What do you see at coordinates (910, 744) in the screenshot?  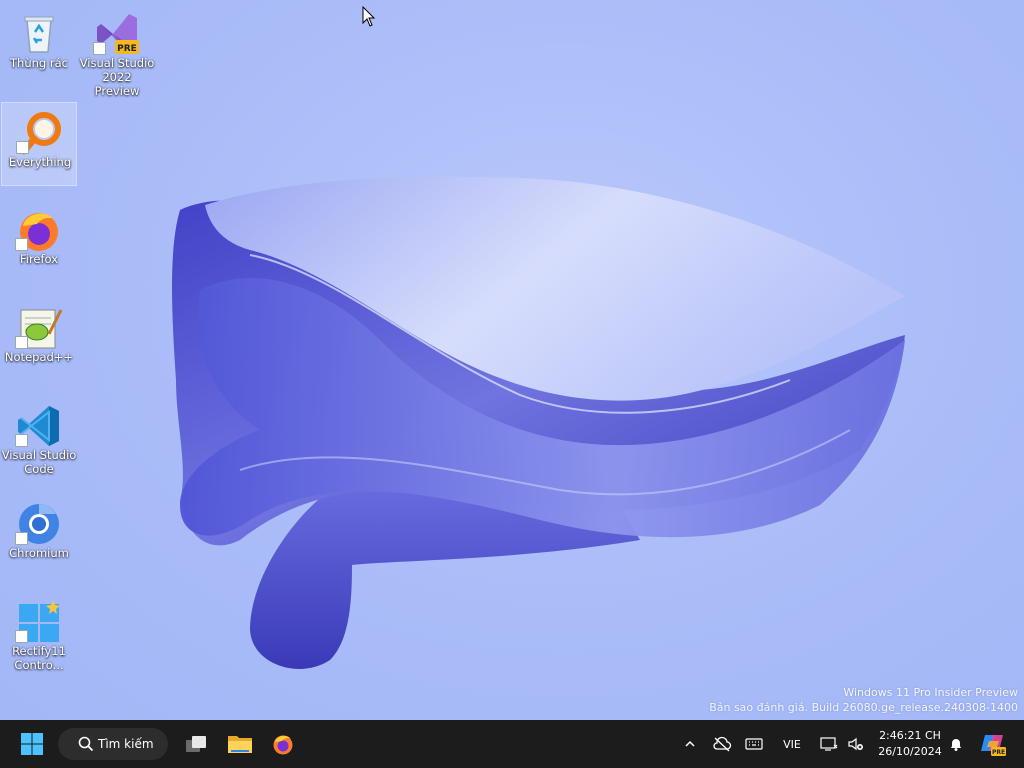 I see `taskbar-clock: 2:46:21 CH 26/10/2024` at bounding box center [910, 744].